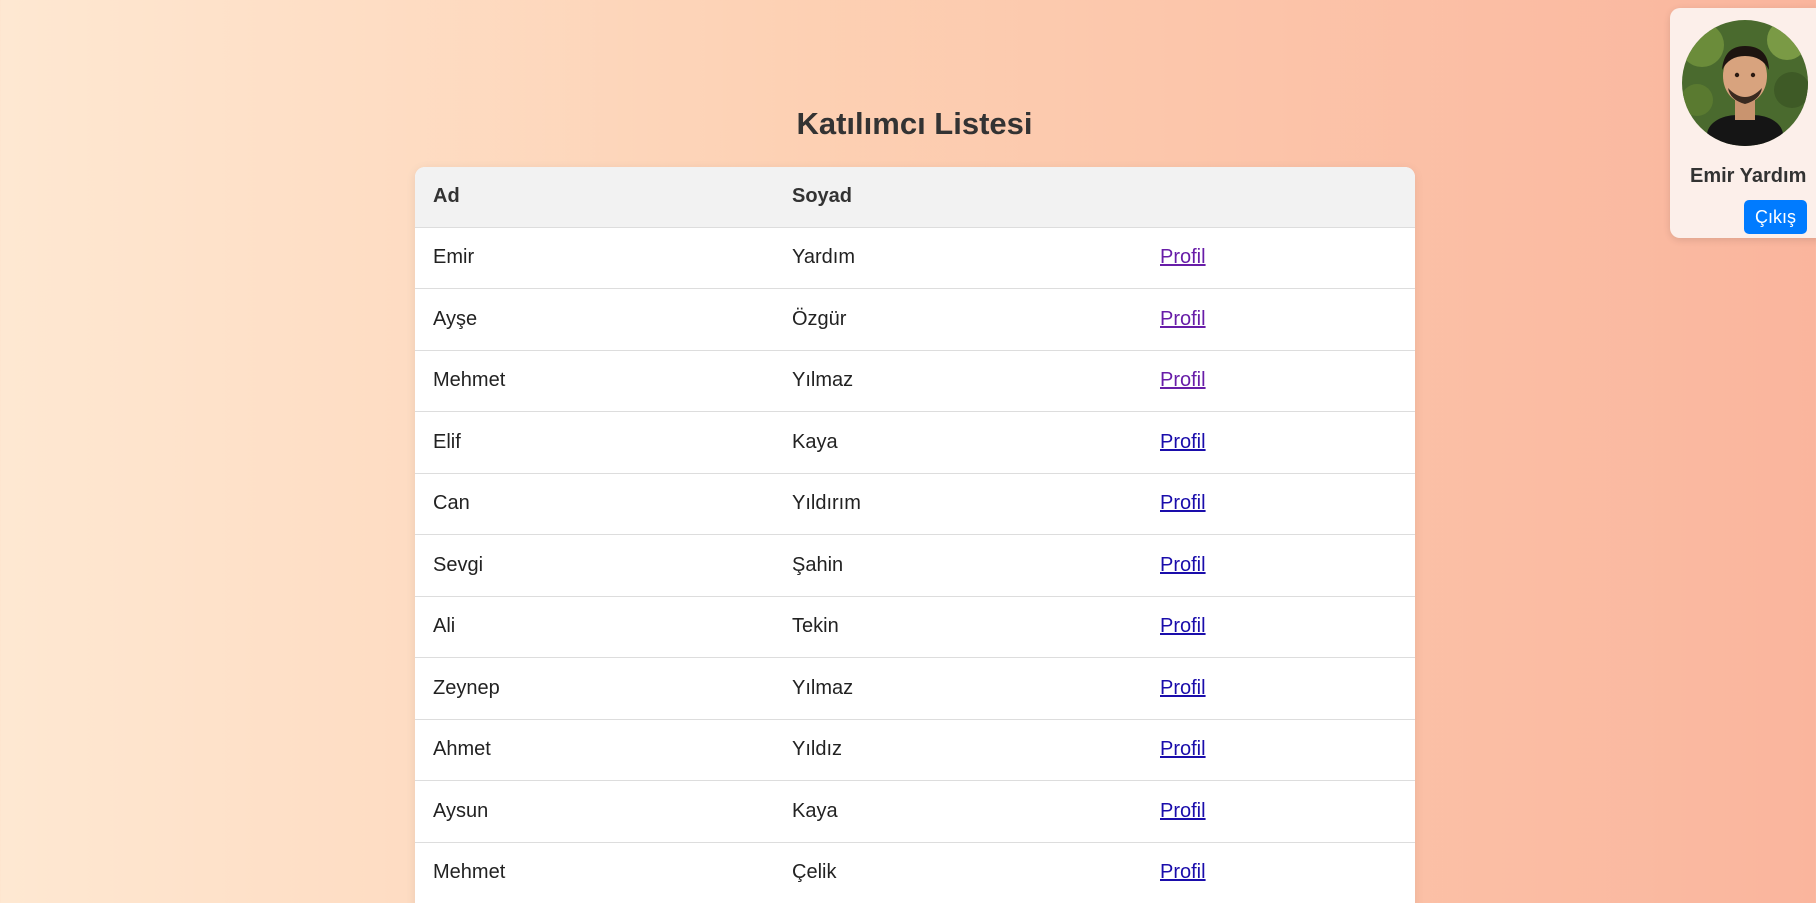  I want to click on table-header-row: Ad Soyad, so click(915, 197).